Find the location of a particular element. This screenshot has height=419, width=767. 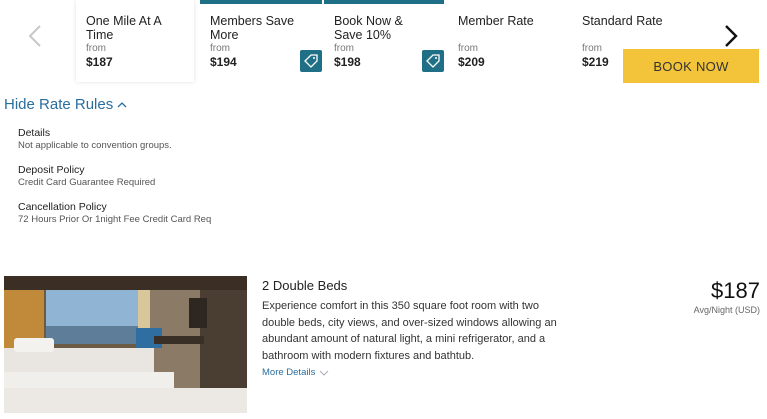

room-photo is located at coordinates (125, 344).